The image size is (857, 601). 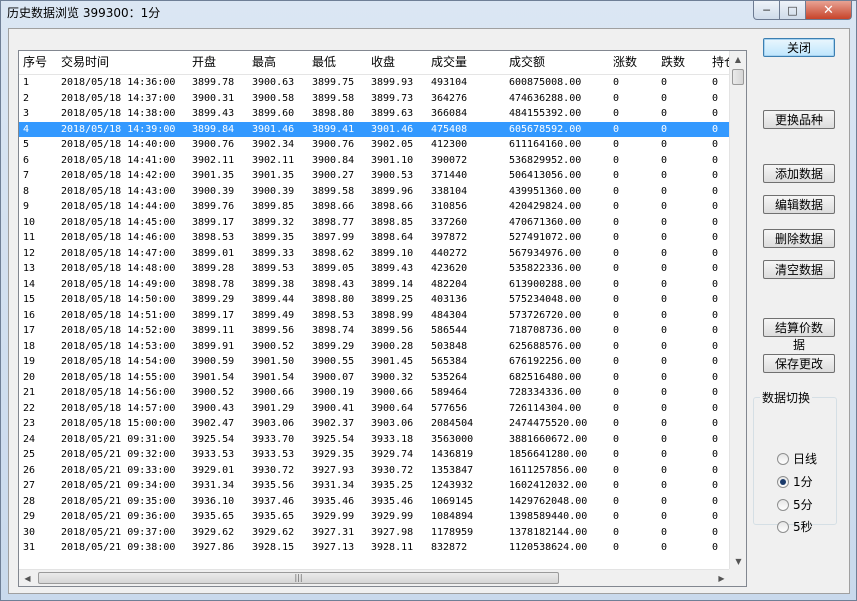 What do you see at coordinates (466, 316) in the screenshot?
I see `table-cell: 484304` at bounding box center [466, 316].